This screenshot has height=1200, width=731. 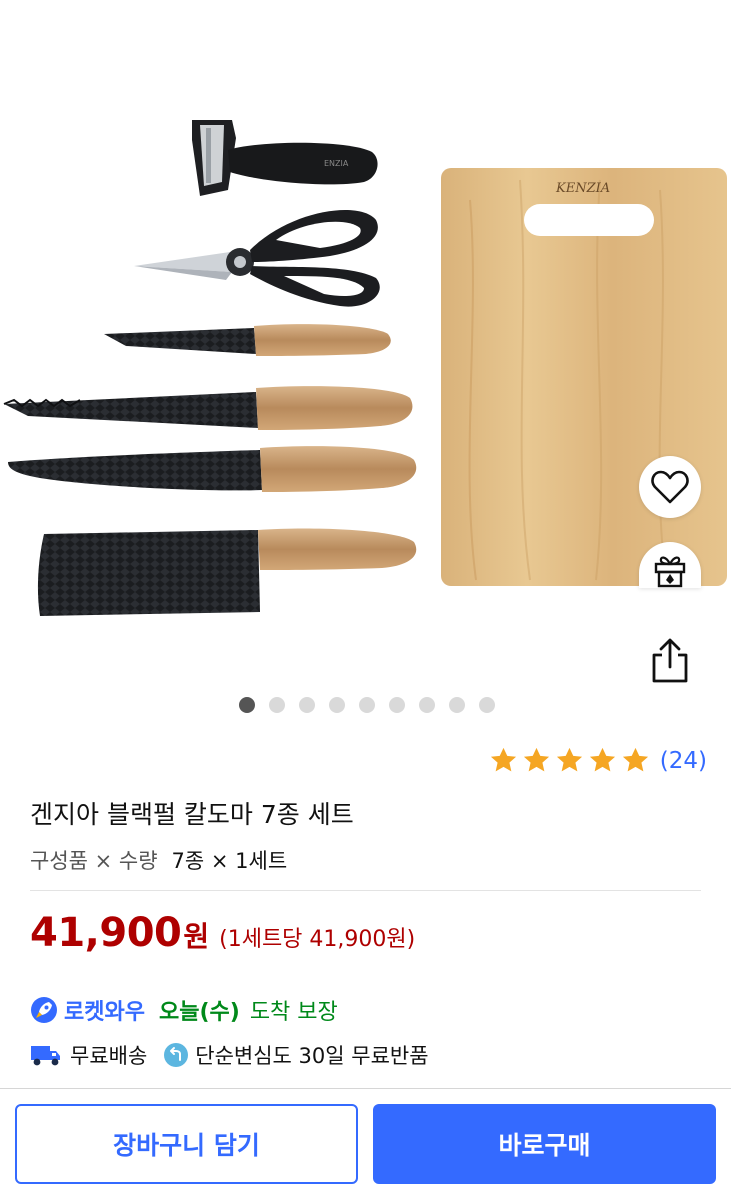 I want to click on divider, so click(x=365, y=890).